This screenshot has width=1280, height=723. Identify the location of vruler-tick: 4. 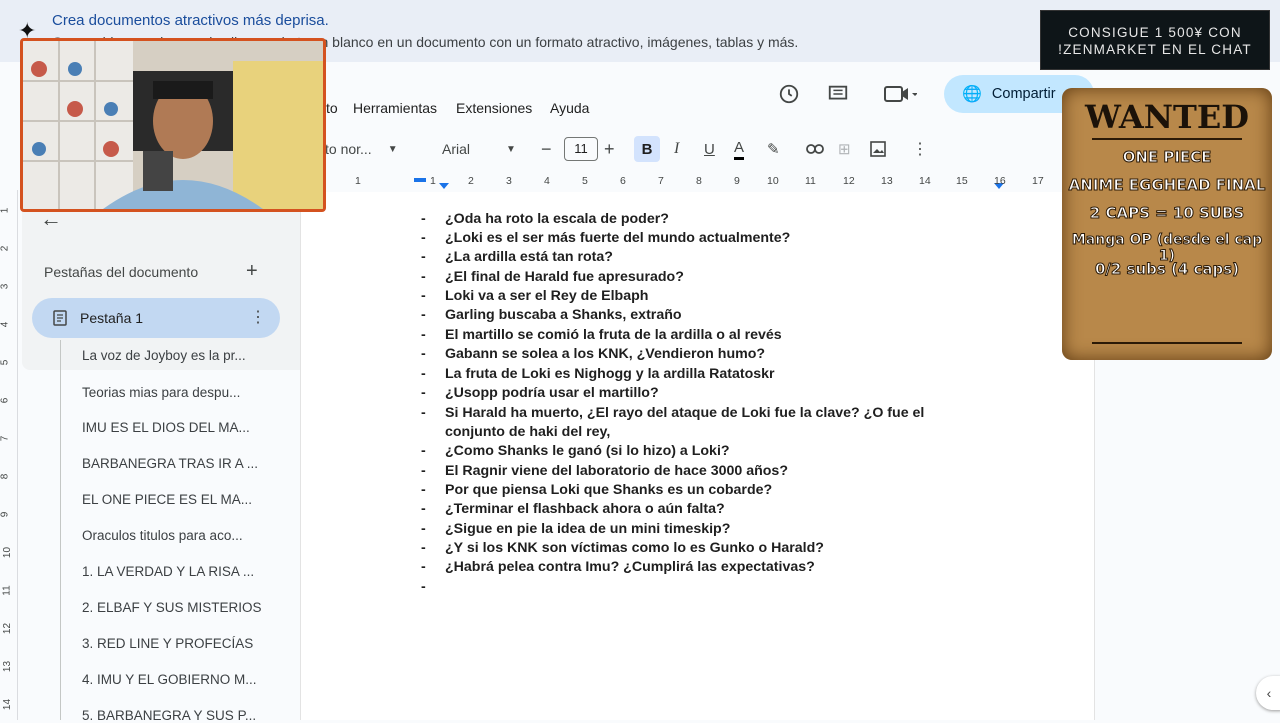
(5, 324).